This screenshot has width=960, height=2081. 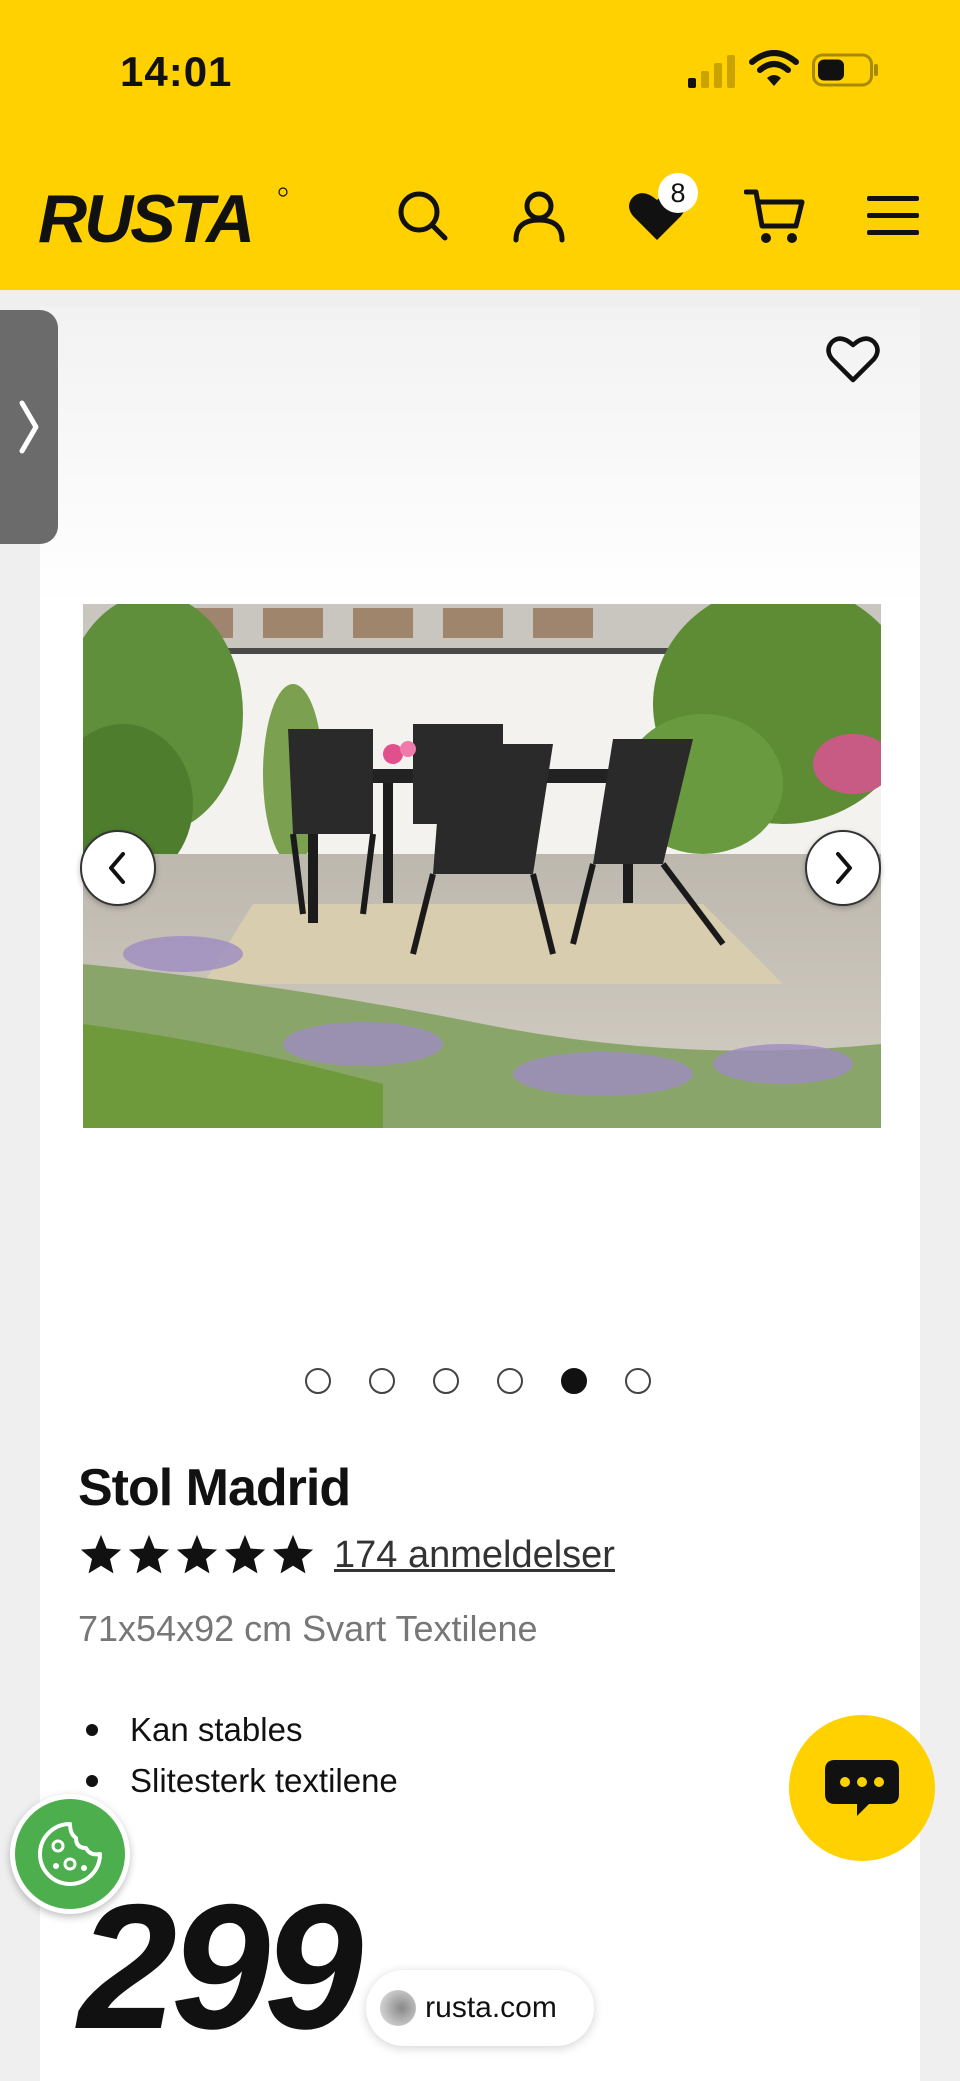 I want to click on account-button, so click(x=539, y=216).